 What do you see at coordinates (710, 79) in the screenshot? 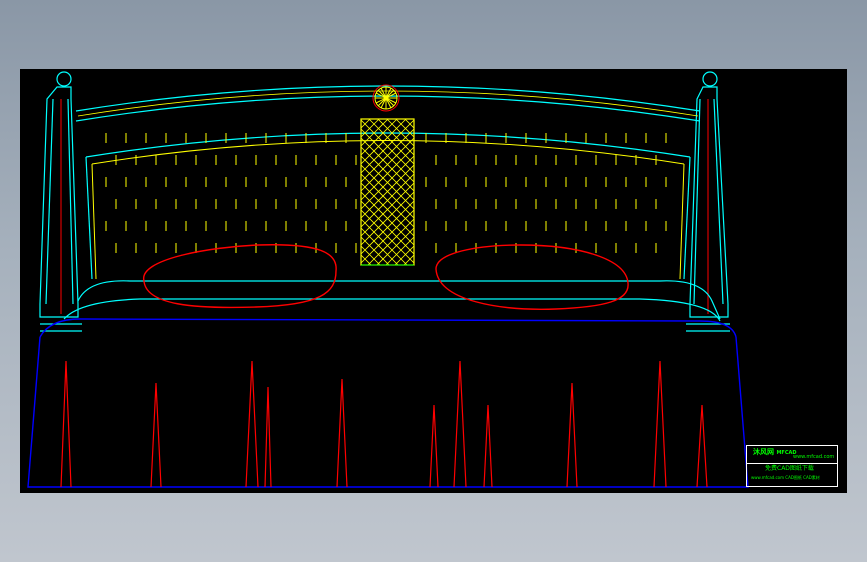
I see `right-post-finial` at bounding box center [710, 79].